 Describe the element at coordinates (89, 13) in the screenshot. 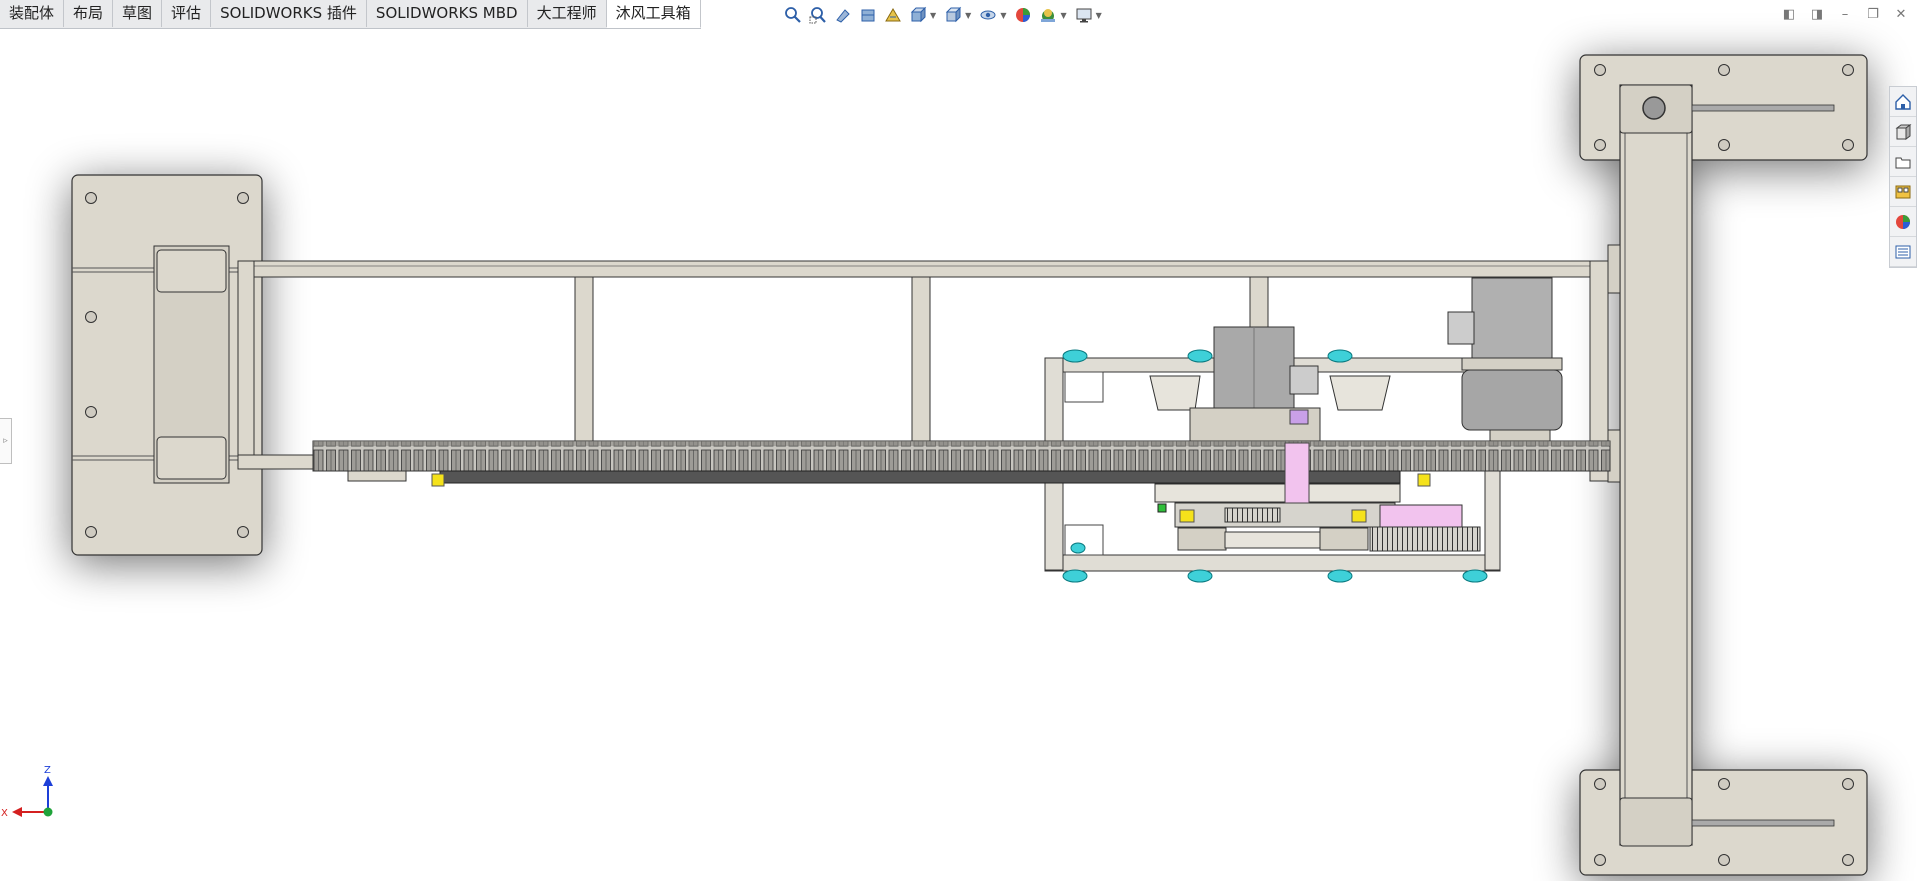

I see `tab-layout: 布局` at that location.